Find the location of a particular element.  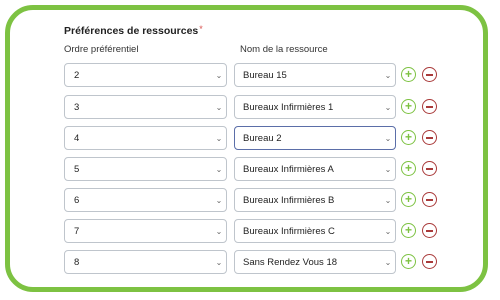

resource-name-select-value: Bureaux Infirmières C is located at coordinates (289, 231).